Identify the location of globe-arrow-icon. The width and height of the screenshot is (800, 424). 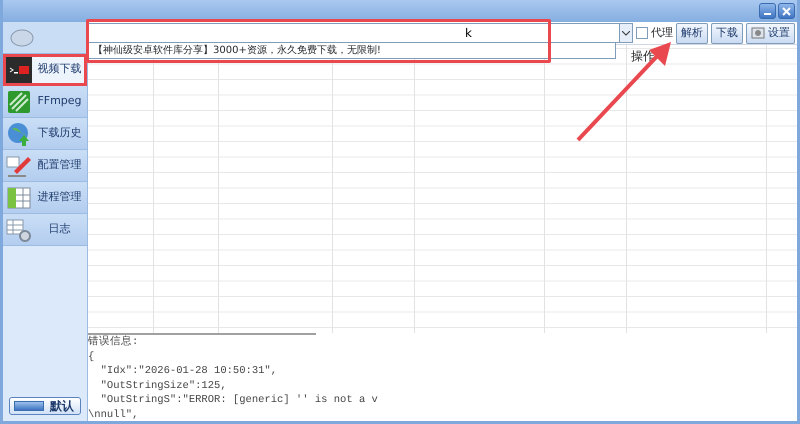
(19, 133).